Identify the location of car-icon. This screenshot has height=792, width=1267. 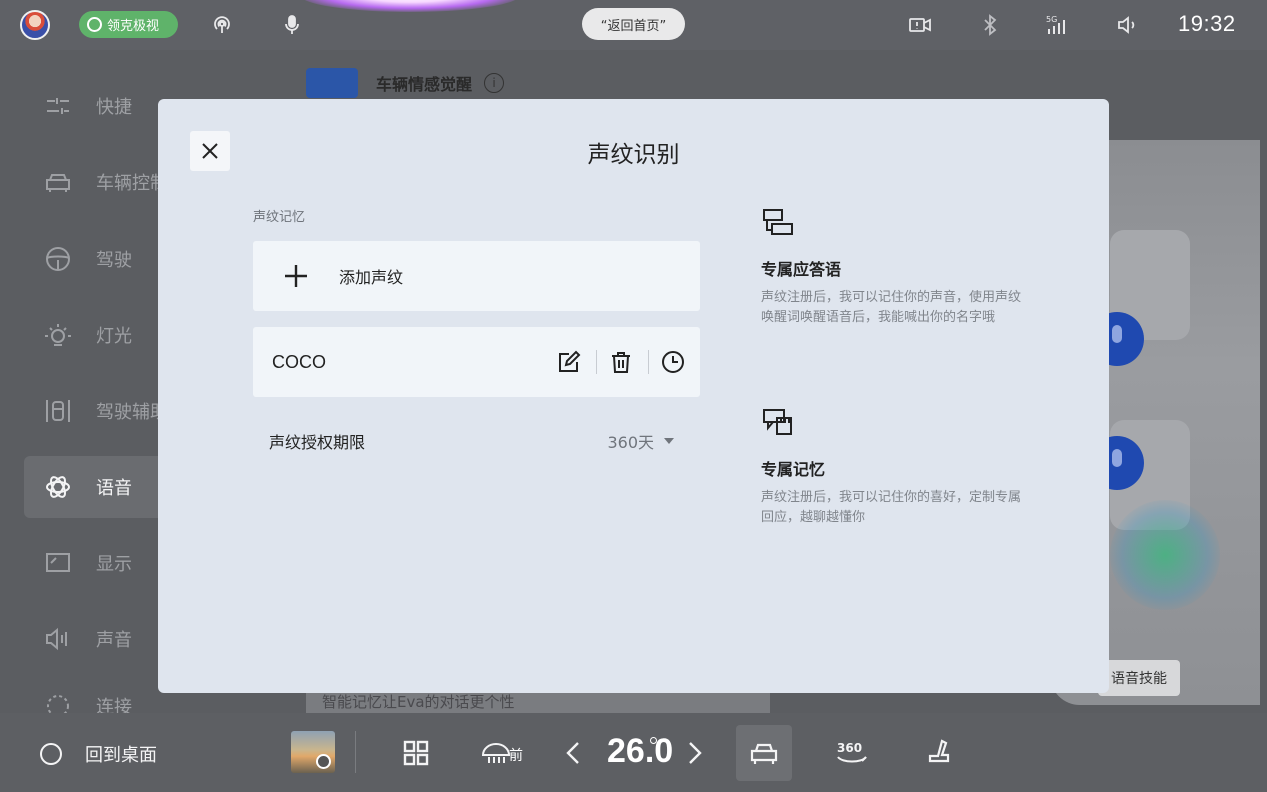
(58, 183).